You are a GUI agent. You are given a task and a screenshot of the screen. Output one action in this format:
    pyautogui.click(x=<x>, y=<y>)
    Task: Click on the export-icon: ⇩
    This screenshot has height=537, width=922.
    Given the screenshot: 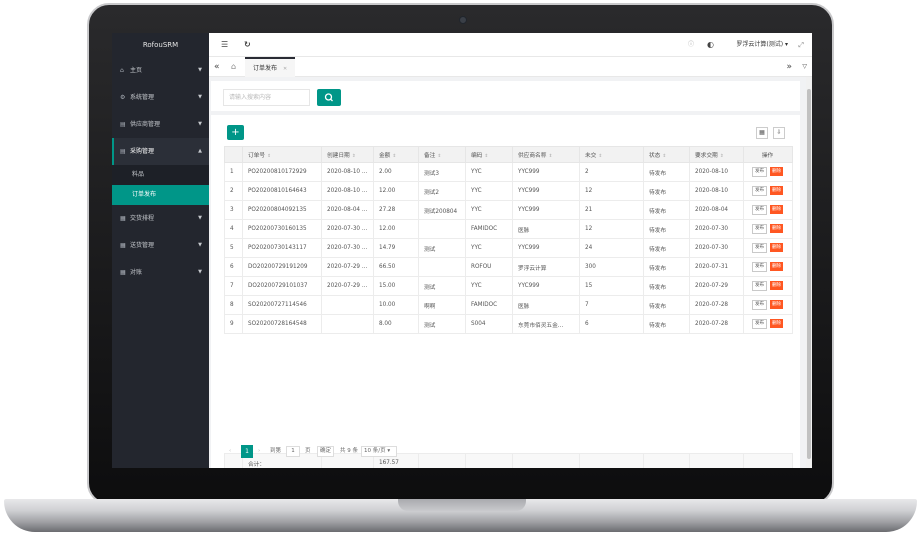 What is the action you would take?
    pyautogui.click(x=779, y=133)
    